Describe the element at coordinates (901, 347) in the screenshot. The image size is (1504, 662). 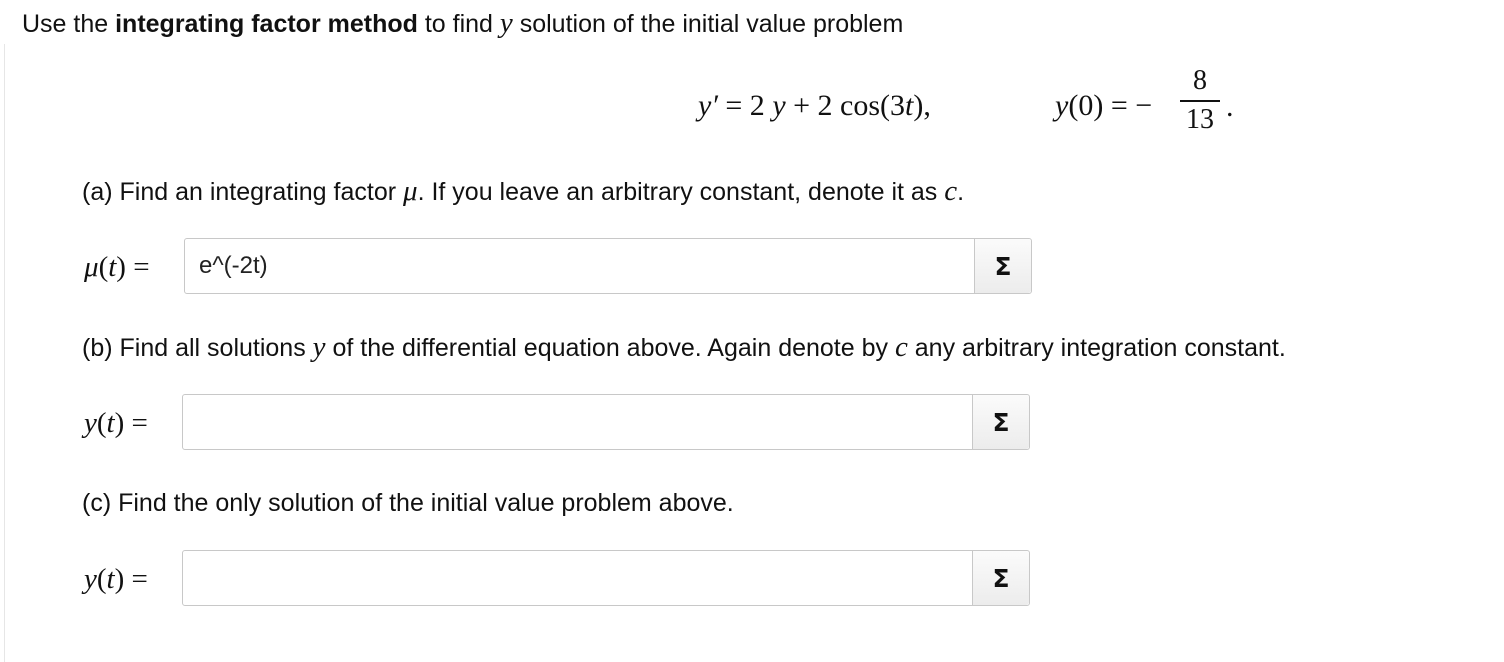
I see `part-b-constant: c` at that location.